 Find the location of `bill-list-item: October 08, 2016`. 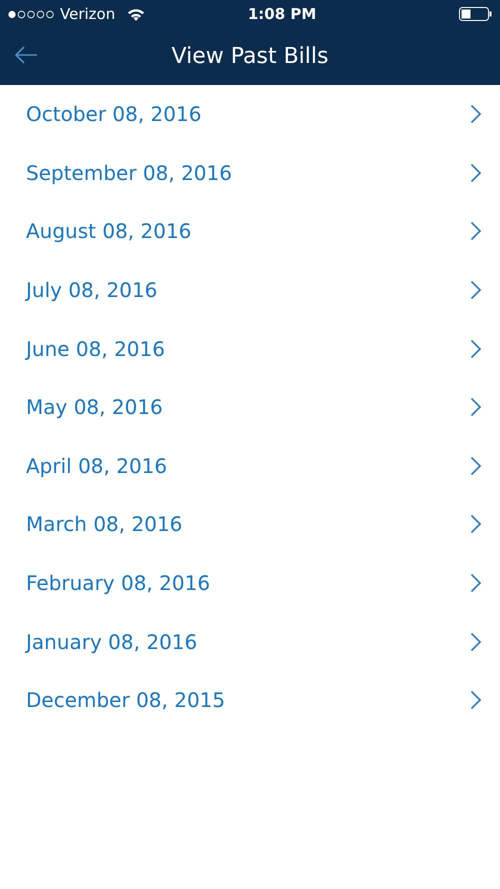

bill-list-item: October 08, 2016 is located at coordinates (250, 114).